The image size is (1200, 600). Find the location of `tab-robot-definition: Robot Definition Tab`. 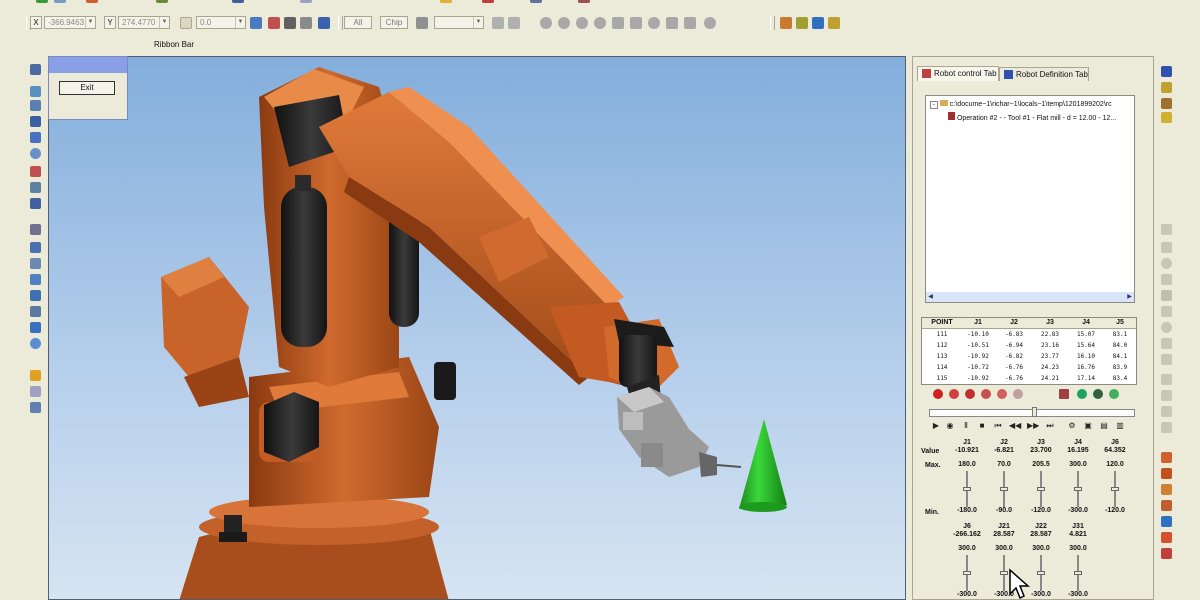

tab-robot-definition: Robot Definition Tab is located at coordinates (1044, 74).